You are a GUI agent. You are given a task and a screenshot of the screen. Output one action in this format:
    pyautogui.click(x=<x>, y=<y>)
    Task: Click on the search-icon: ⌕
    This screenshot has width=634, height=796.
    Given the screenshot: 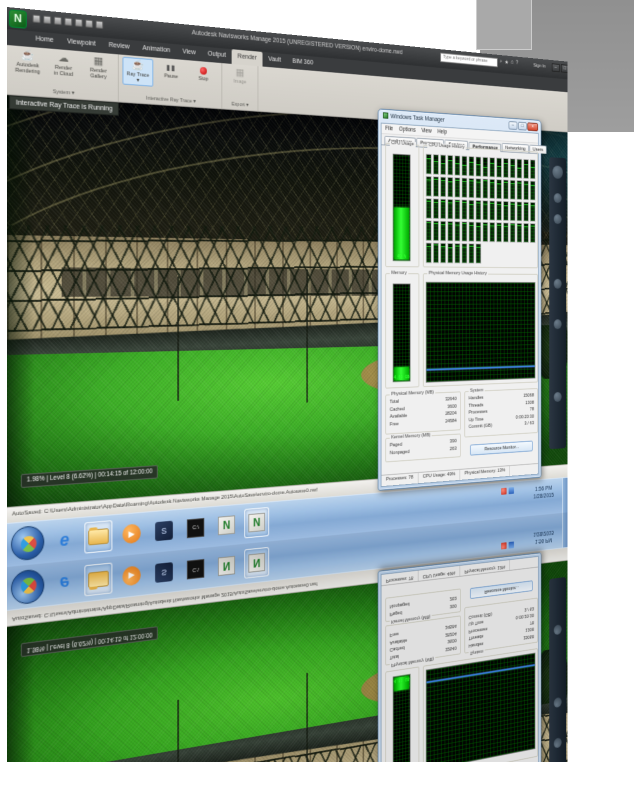 What is the action you would take?
    pyautogui.click(x=501, y=61)
    